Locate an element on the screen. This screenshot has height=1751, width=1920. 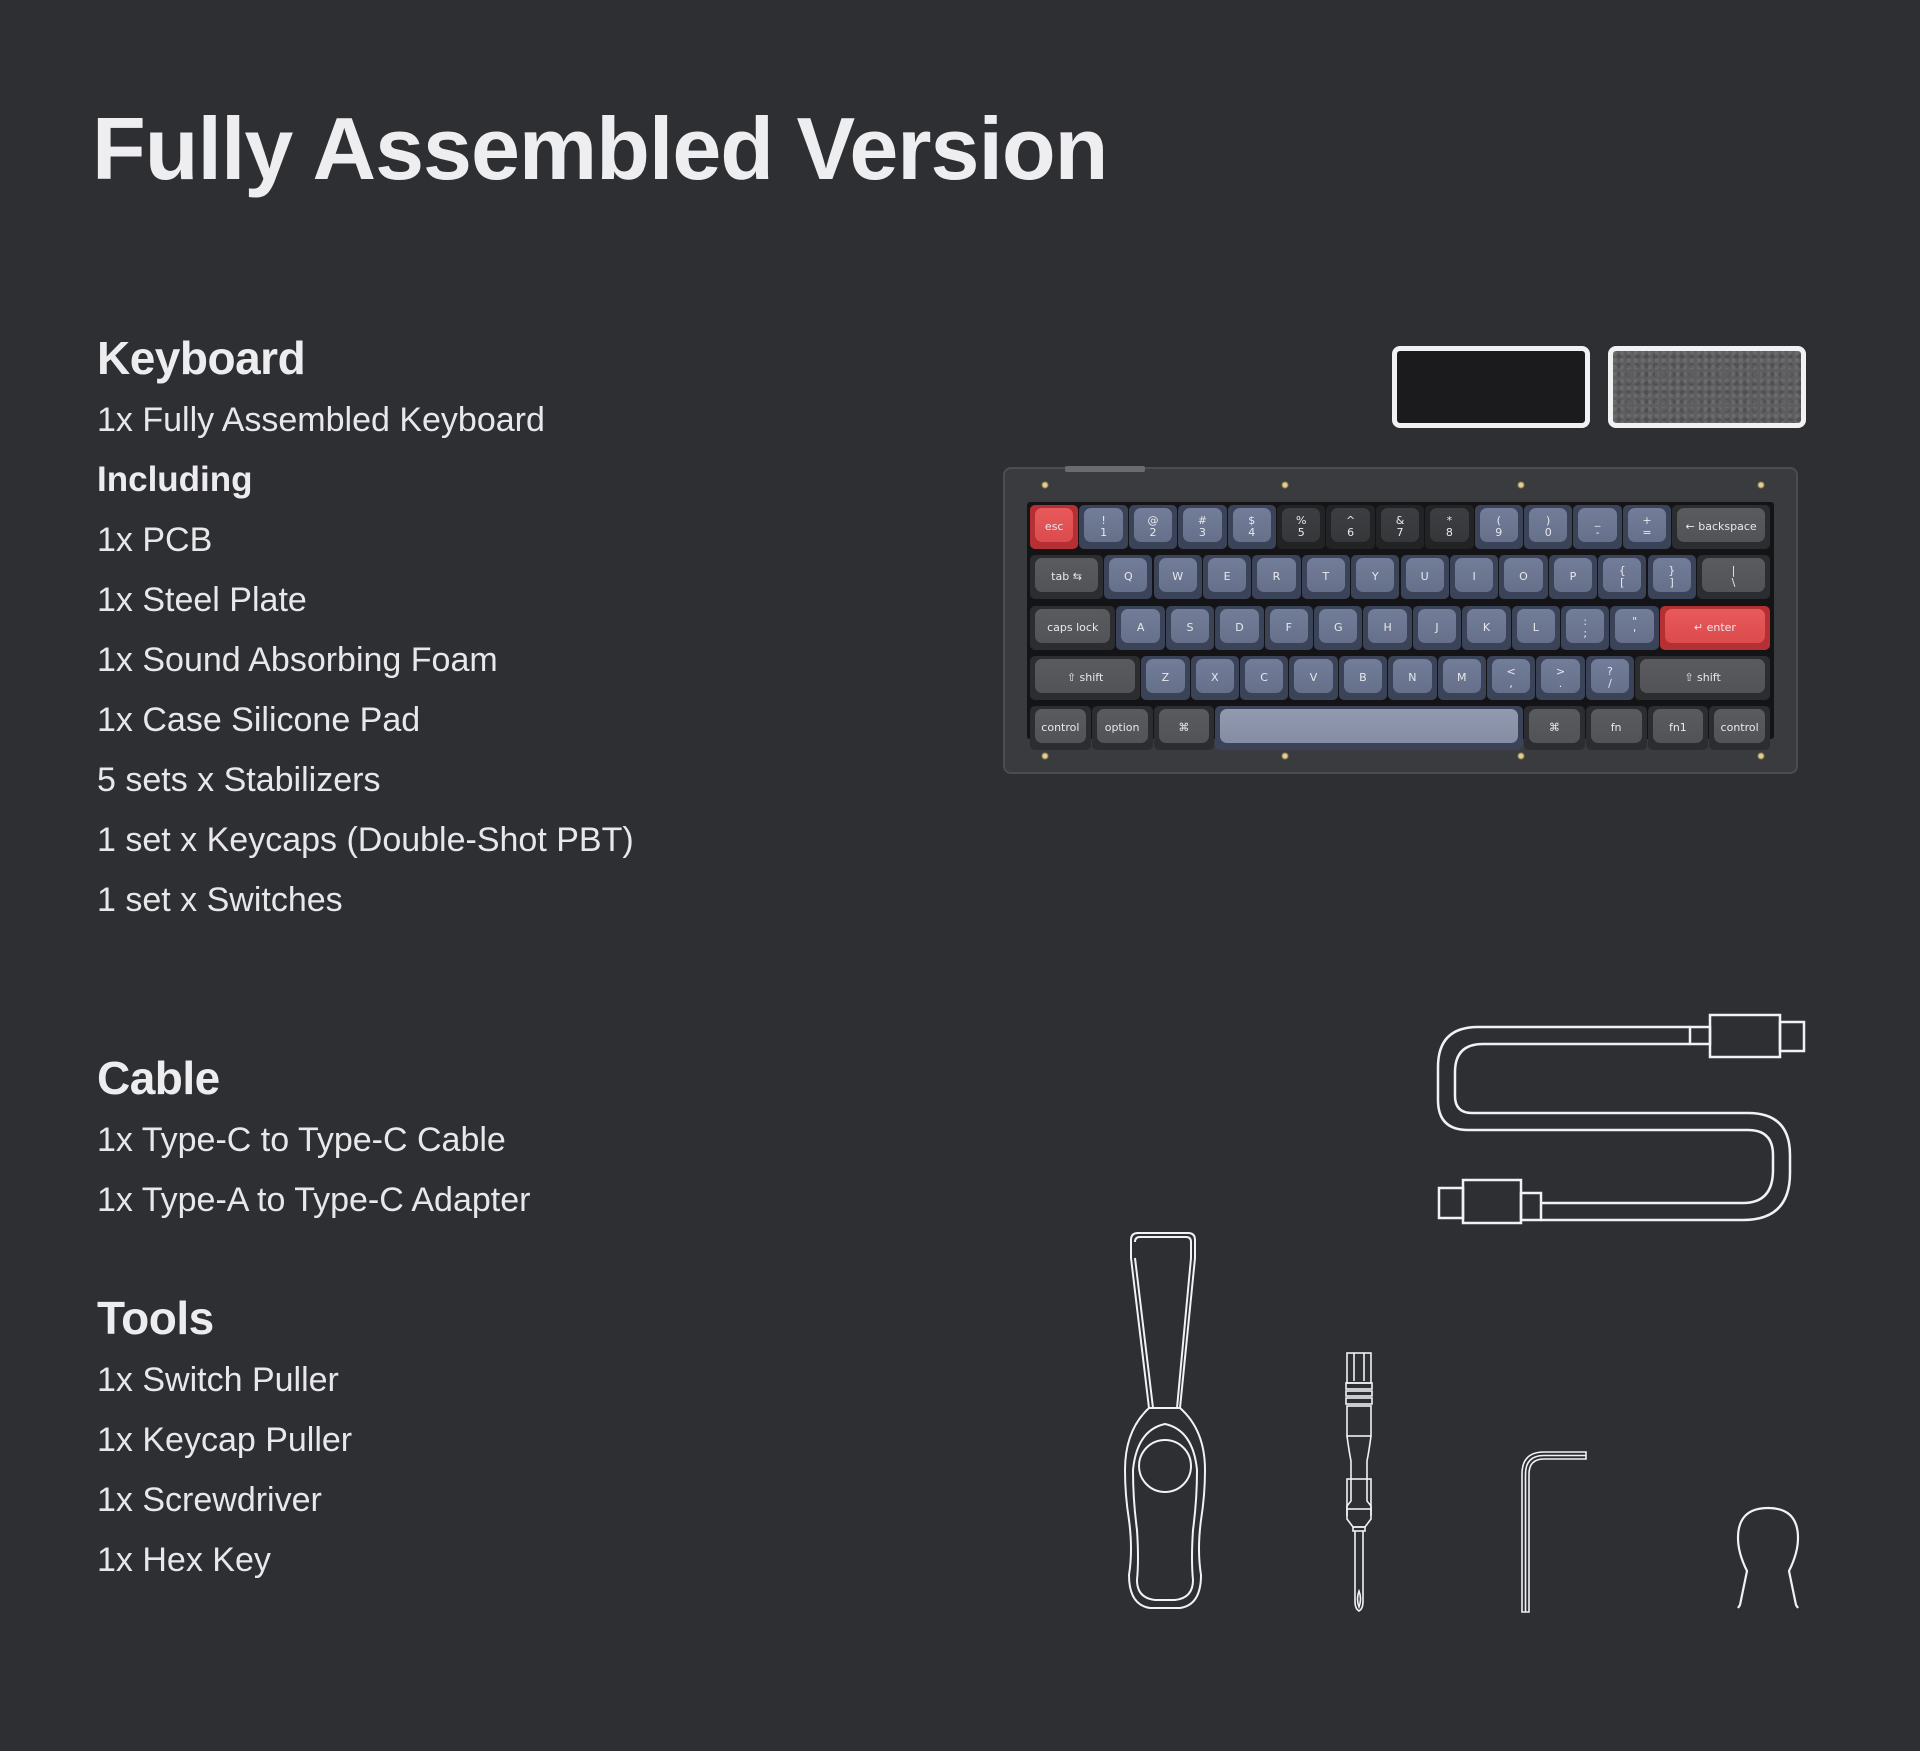
keycap: K is located at coordinates (1486, 627).